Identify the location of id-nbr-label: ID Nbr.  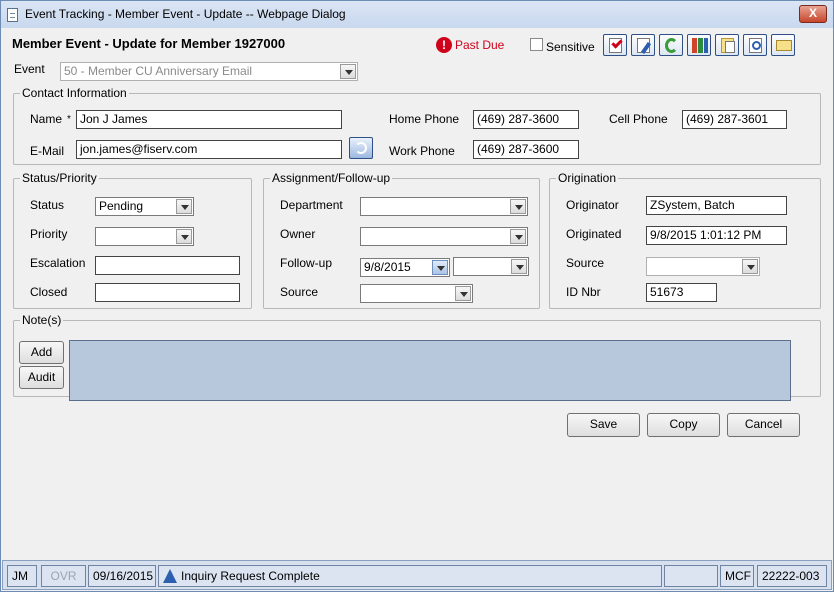
(583, 292).